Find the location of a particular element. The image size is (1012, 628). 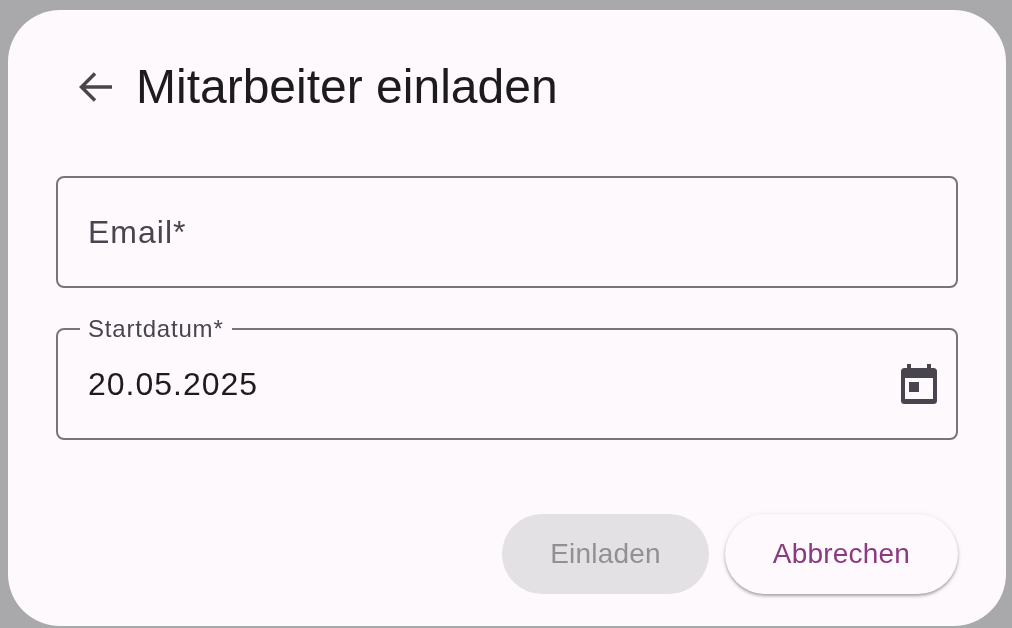

cancel-button: Abbrechen is located at coordinates (841, 554).